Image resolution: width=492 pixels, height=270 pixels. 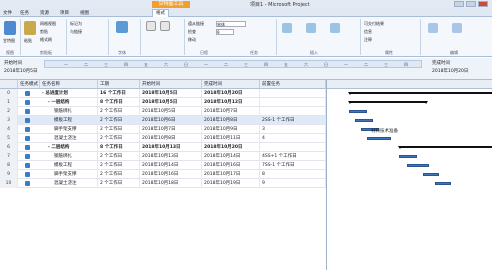 I want to click on column-header-start: 开始时间, so click(x=171, y=84).